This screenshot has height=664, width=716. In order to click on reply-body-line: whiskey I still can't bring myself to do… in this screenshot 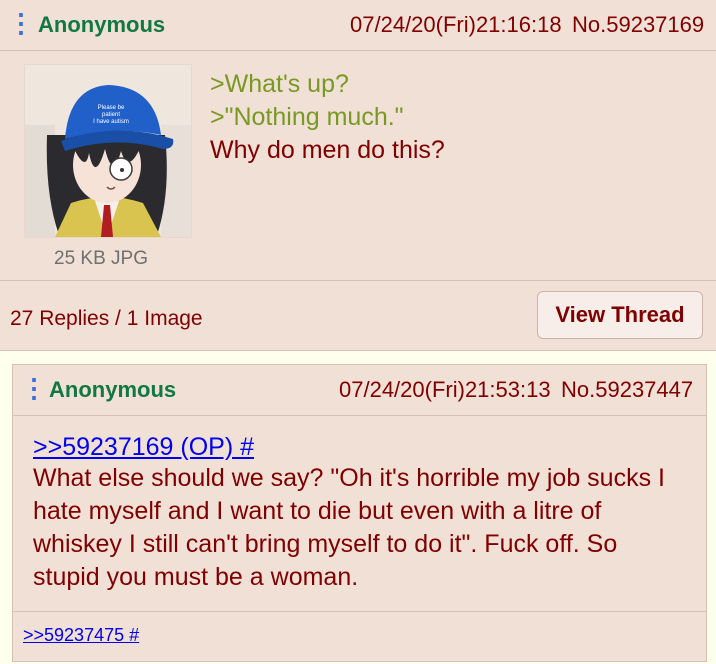, I will do `click(325, 544)`.